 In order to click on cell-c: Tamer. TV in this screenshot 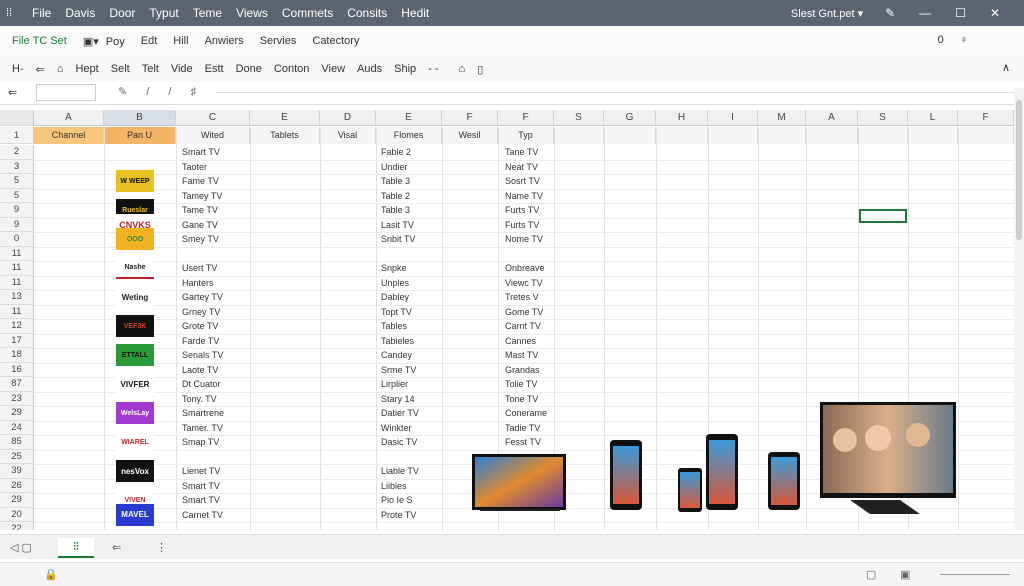, I will do `click(202, 428)`.